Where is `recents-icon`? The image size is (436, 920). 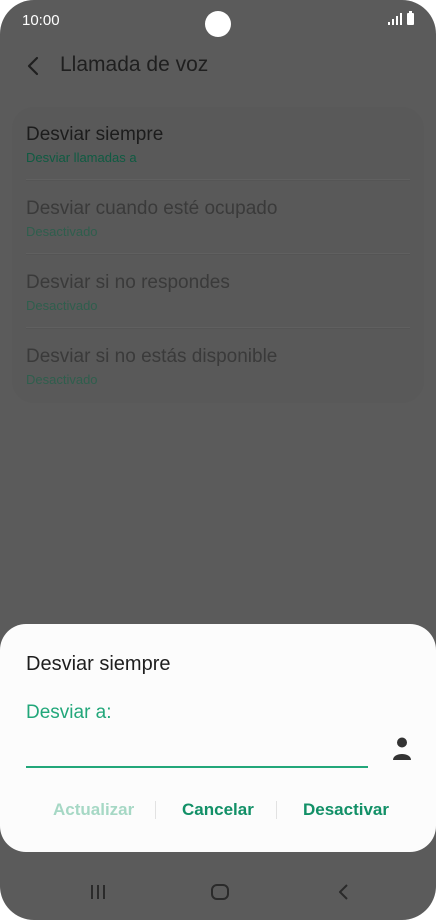
recents-icon is located at coordinates (98, 892).